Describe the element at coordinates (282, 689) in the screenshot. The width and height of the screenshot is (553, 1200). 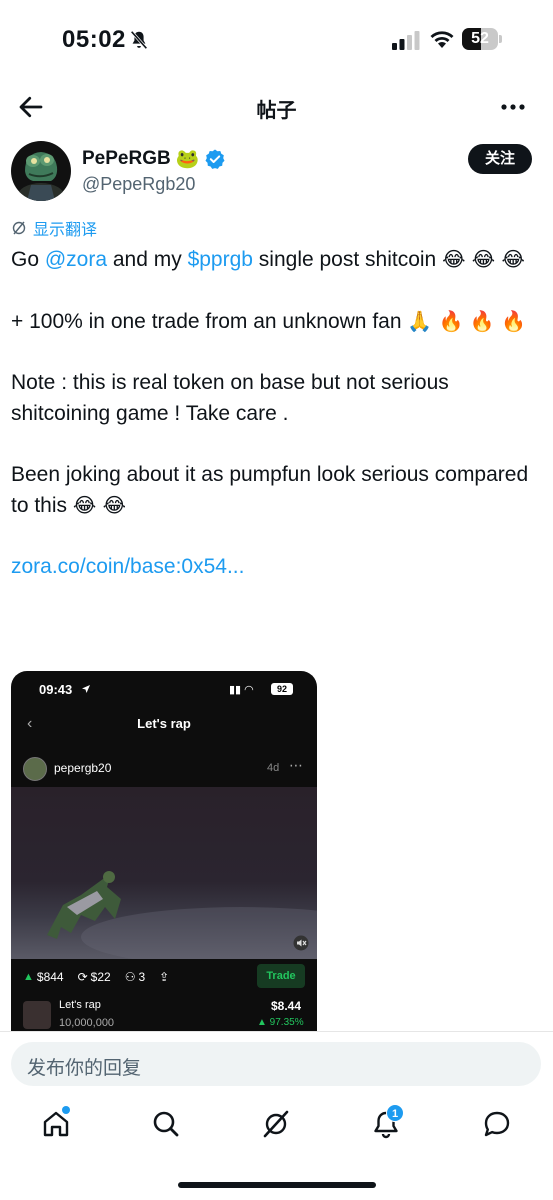
I see `media-battery: 92` at that location.